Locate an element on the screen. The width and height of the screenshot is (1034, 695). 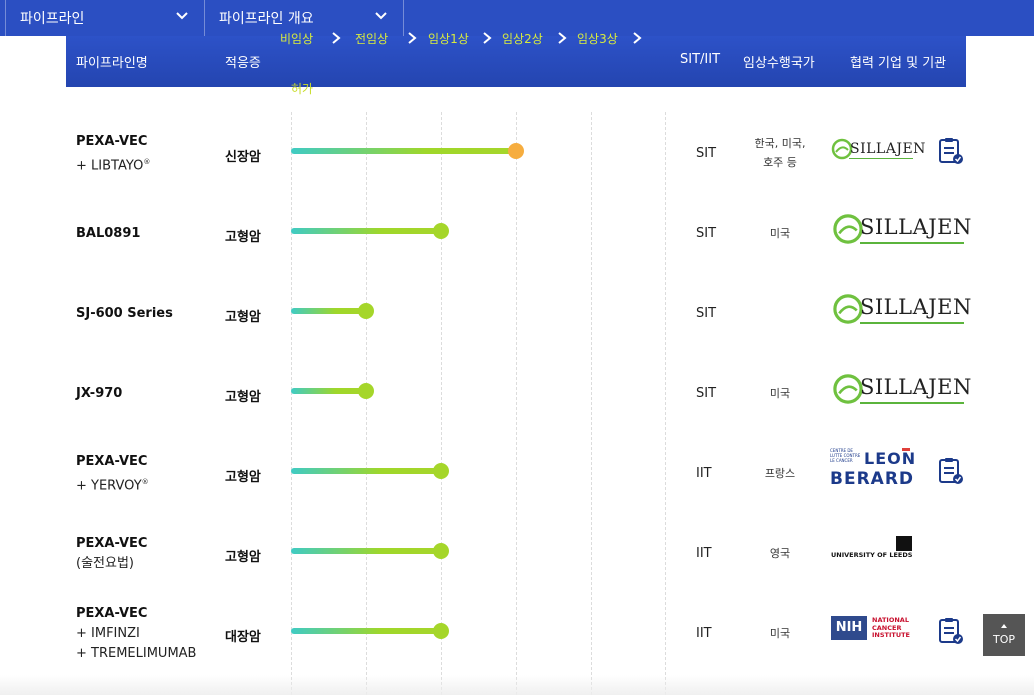
pipeline-name: PEXA-VEC (술전요법) is located at coordinates (112, 553).